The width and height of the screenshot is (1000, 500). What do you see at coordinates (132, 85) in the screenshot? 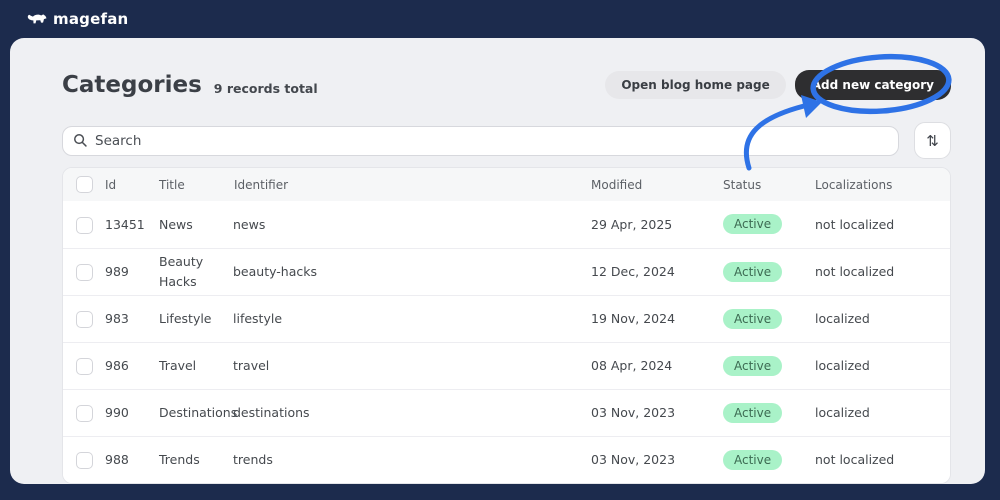
I see `page-title: Categories` at bounding box center [132, 85].